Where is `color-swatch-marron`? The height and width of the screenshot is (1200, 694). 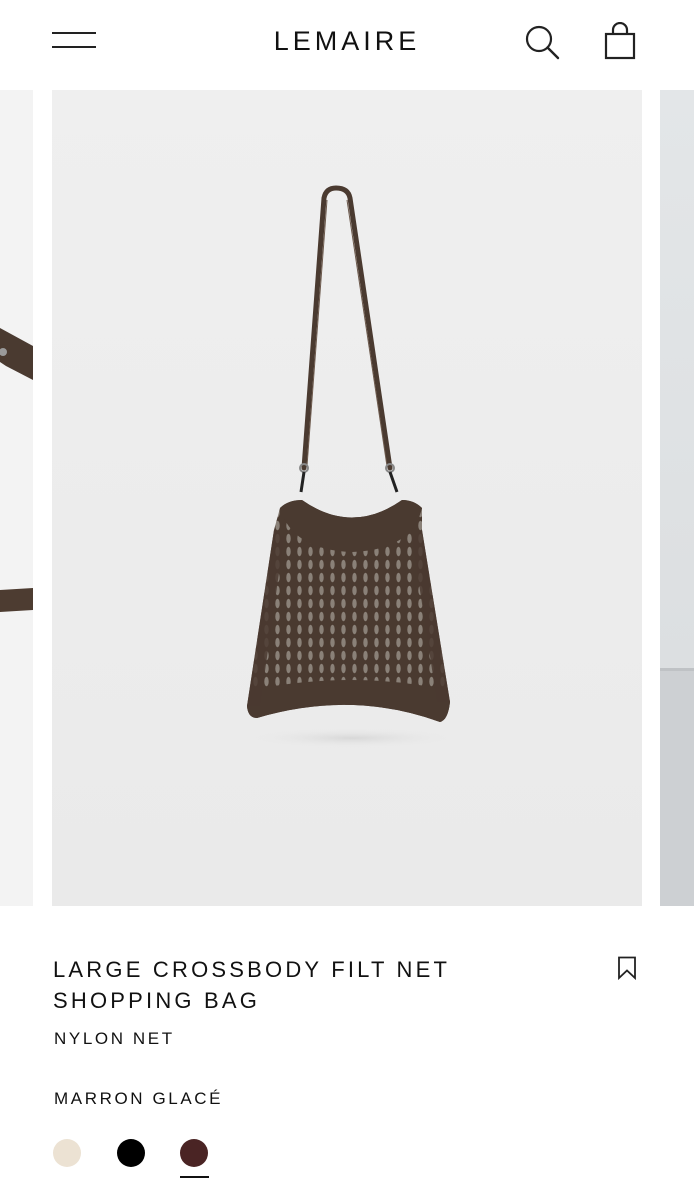
color-swatch-marron is located at coordinates (194, 1153).